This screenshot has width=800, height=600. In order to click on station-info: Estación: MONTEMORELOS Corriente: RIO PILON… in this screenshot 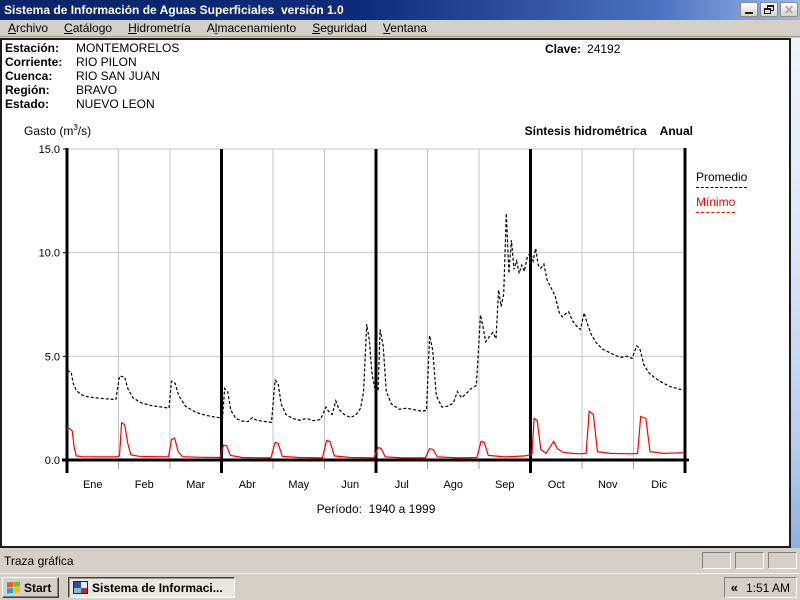, I will do `click(92, 76)`.